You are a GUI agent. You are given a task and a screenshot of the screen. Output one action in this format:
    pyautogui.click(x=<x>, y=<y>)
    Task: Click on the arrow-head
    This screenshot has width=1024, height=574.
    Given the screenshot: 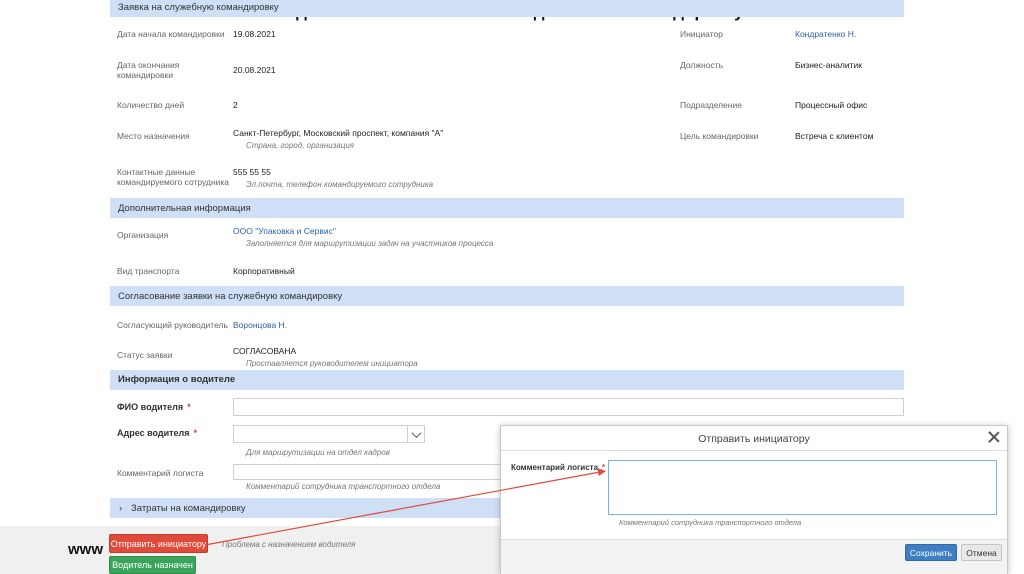 What is the action you would take?
    pyautogui.click(x=601, y=472)
    